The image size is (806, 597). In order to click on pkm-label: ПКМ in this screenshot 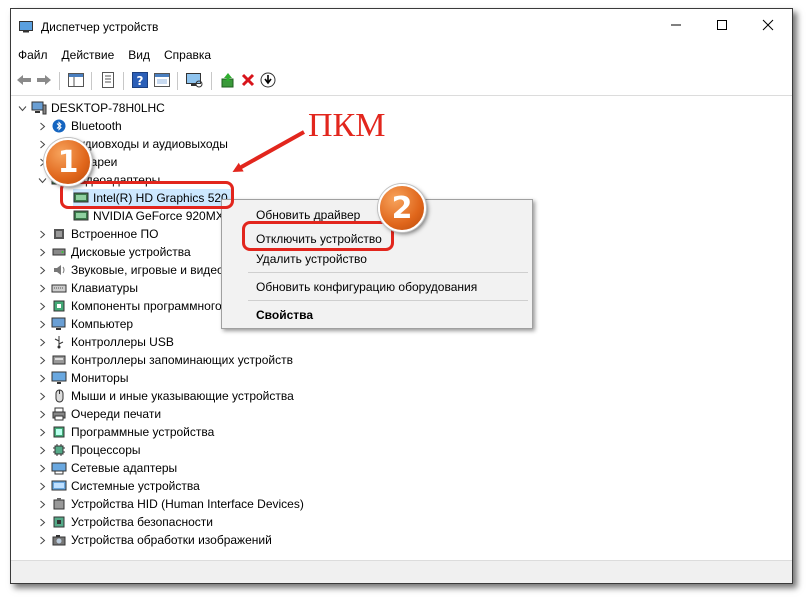, I will do `click(347, 125)`.